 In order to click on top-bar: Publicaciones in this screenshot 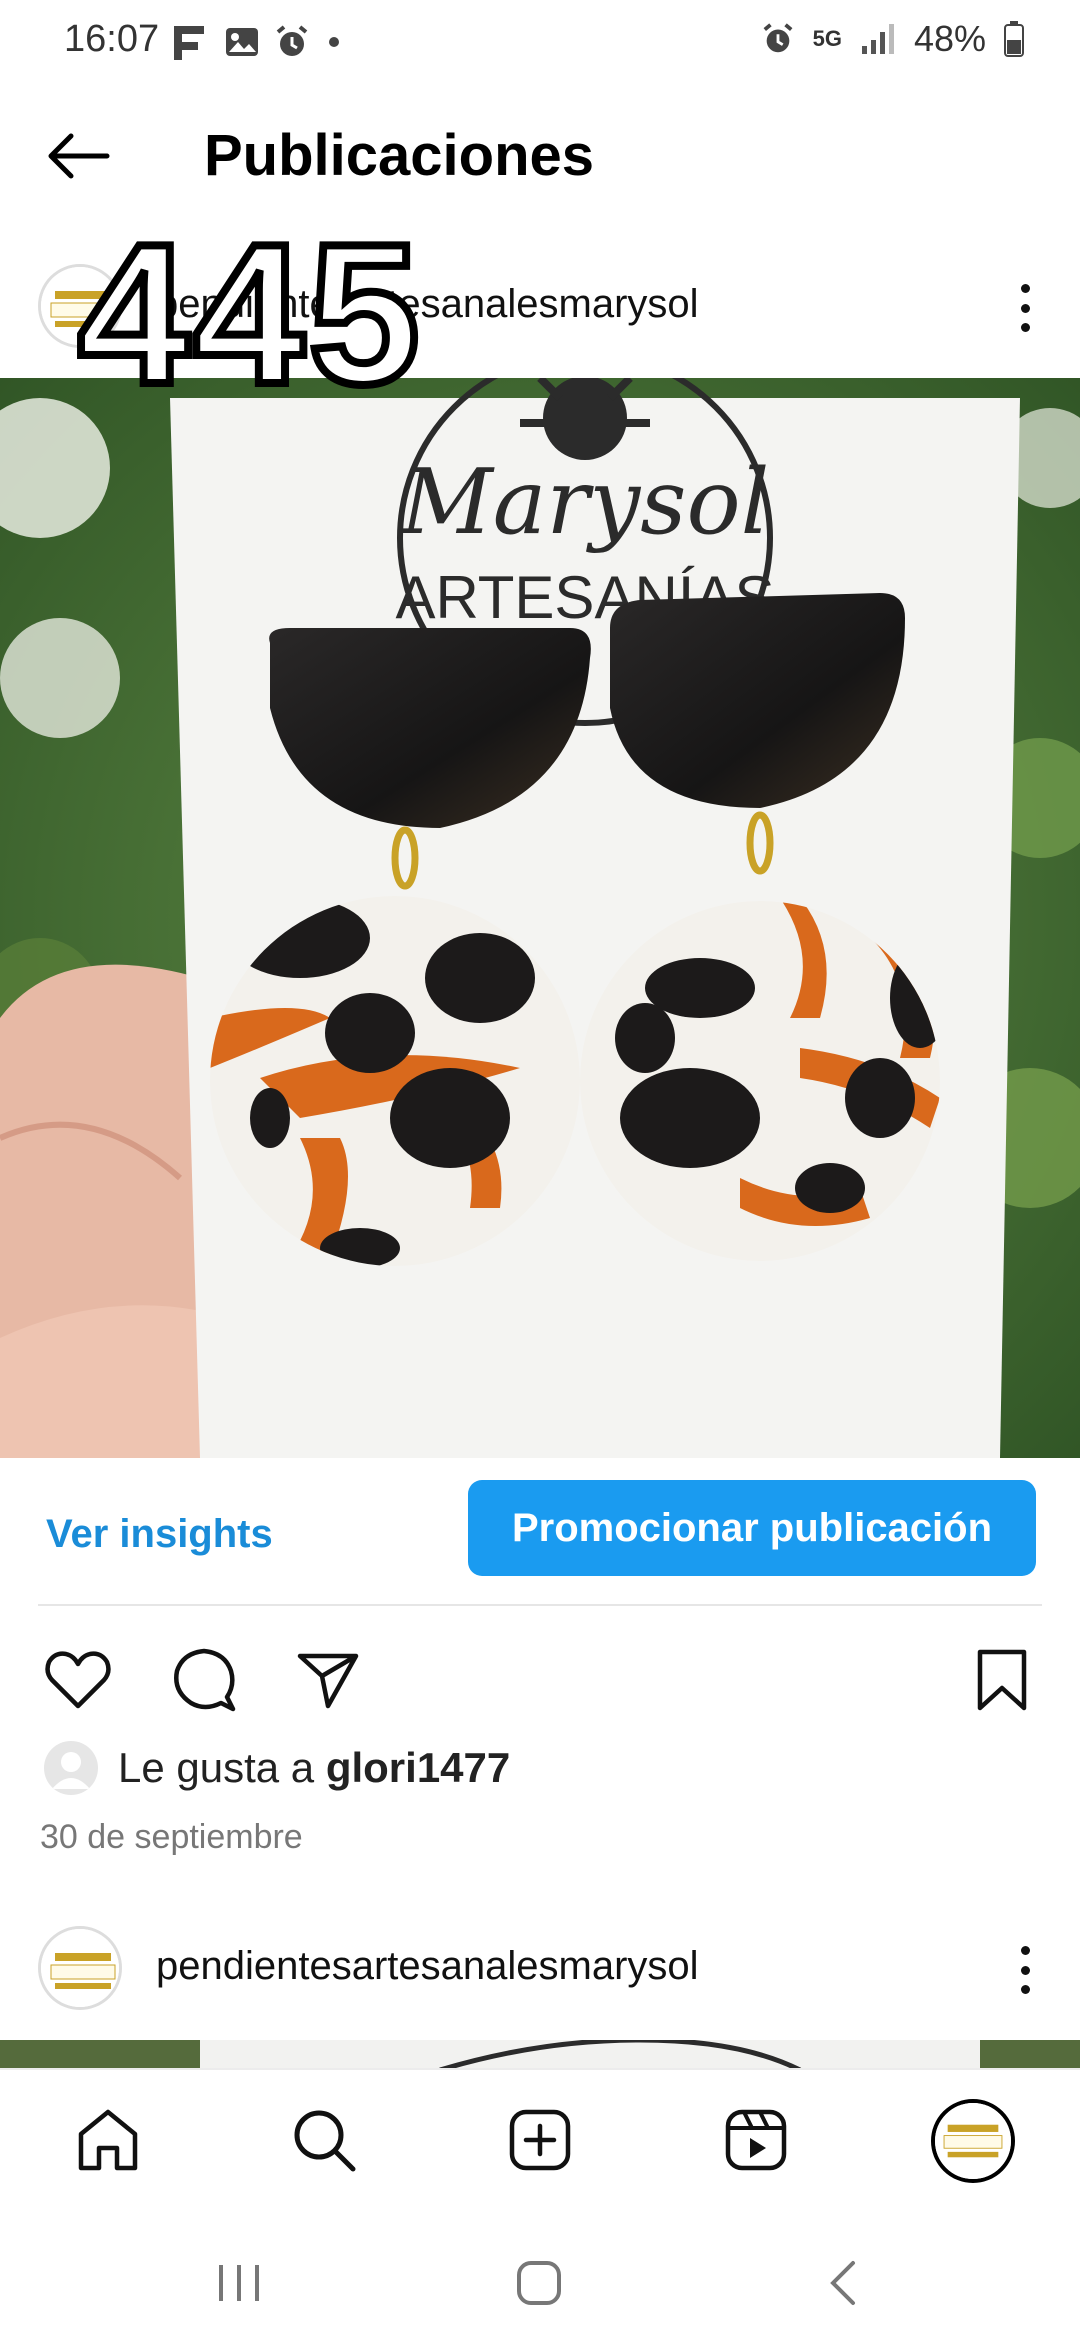, I will do `click(540, 156)`.